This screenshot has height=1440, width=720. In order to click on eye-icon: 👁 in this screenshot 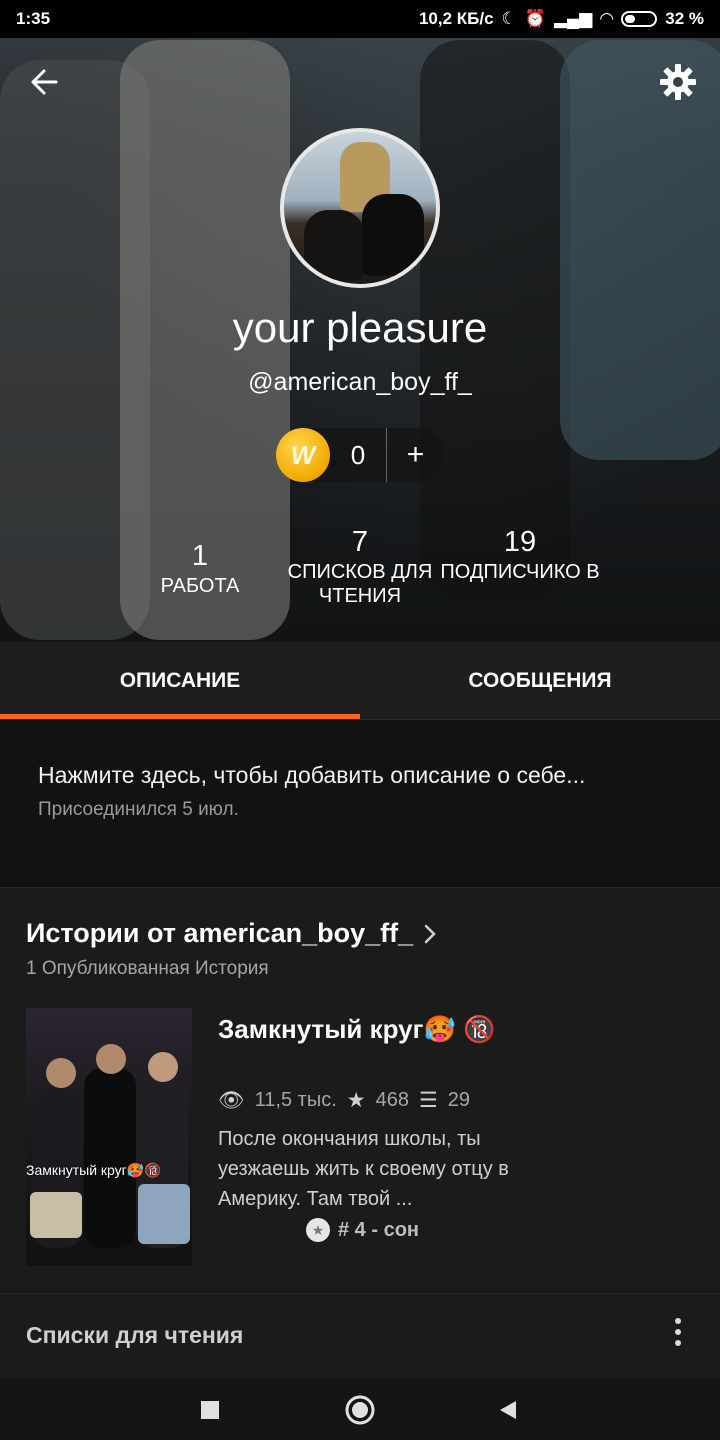, I will do `click(231, 1100)`.